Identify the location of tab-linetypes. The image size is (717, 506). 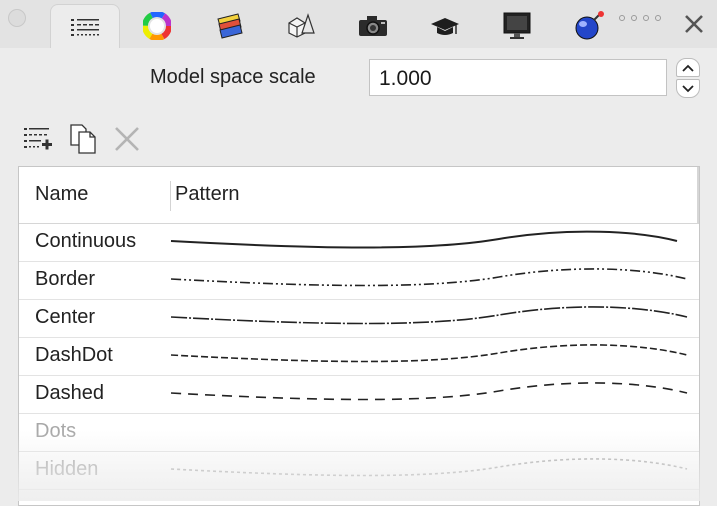
(85, 26).